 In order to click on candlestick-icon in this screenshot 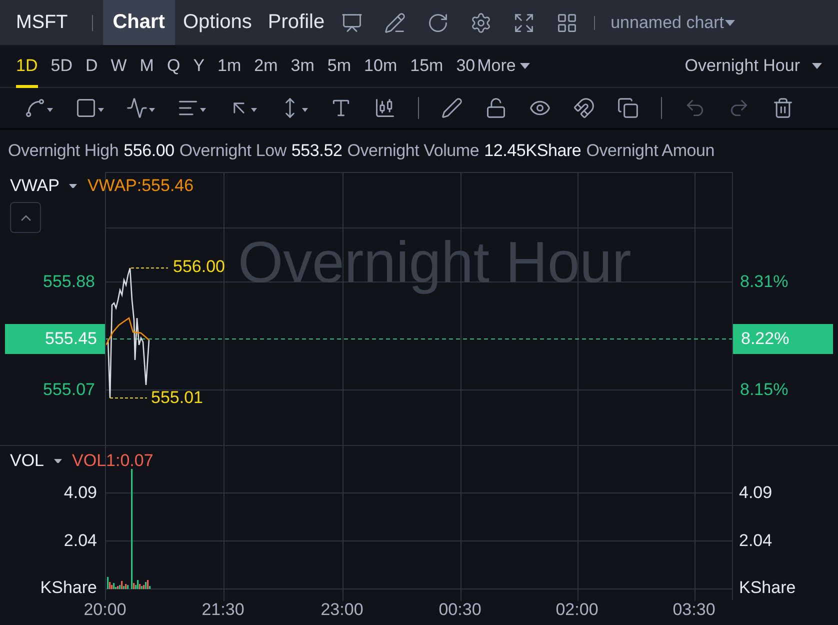, I will do `click(385, 108)`.